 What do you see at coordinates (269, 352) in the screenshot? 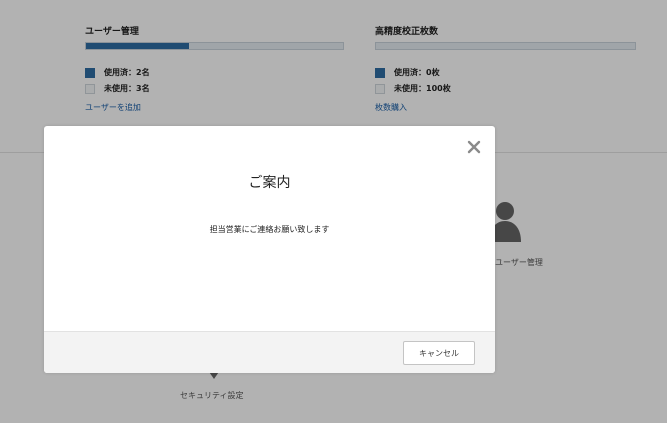
I see `dialog-footer: キャンセル` at bounding box center [269, 352].